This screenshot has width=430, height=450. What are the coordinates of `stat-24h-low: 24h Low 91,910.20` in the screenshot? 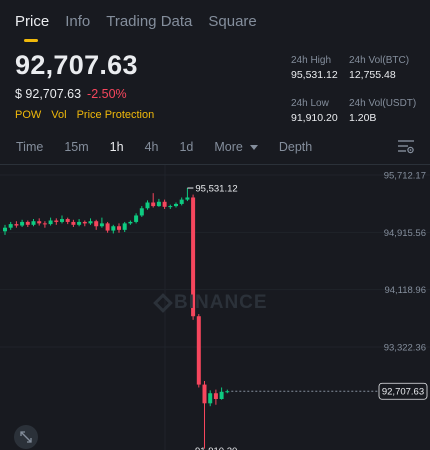 It's located at (320, 117).